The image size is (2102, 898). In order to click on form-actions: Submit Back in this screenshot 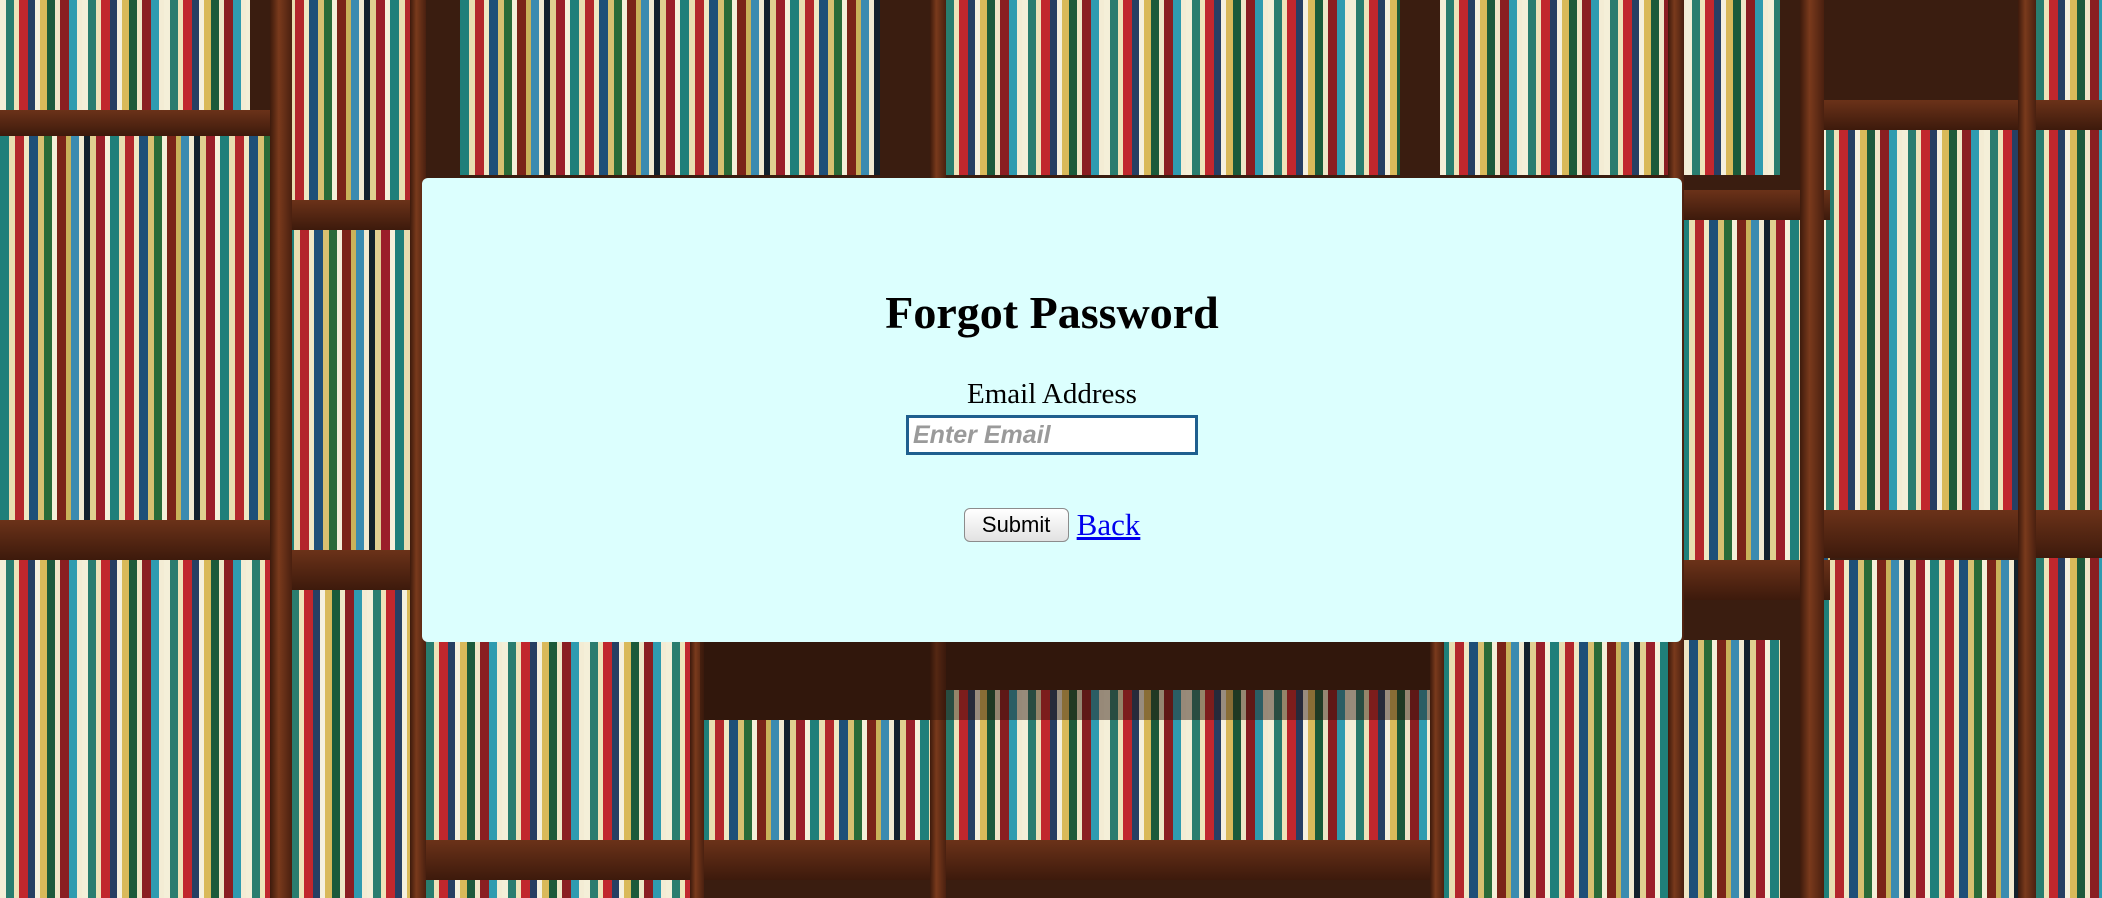, I will do `click(1052, 525)`.